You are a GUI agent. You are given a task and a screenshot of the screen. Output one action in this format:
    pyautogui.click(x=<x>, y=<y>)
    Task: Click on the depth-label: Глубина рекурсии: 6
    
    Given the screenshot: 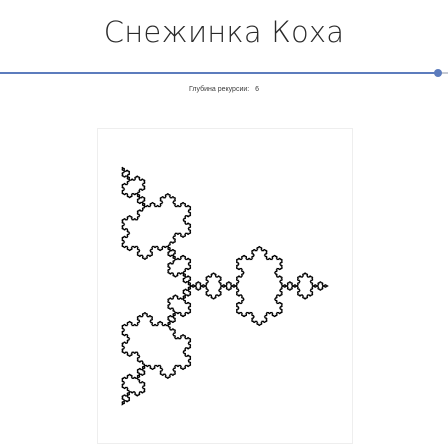 What is the action you would take?
    pyautogui.click(x=224, y=90)
    